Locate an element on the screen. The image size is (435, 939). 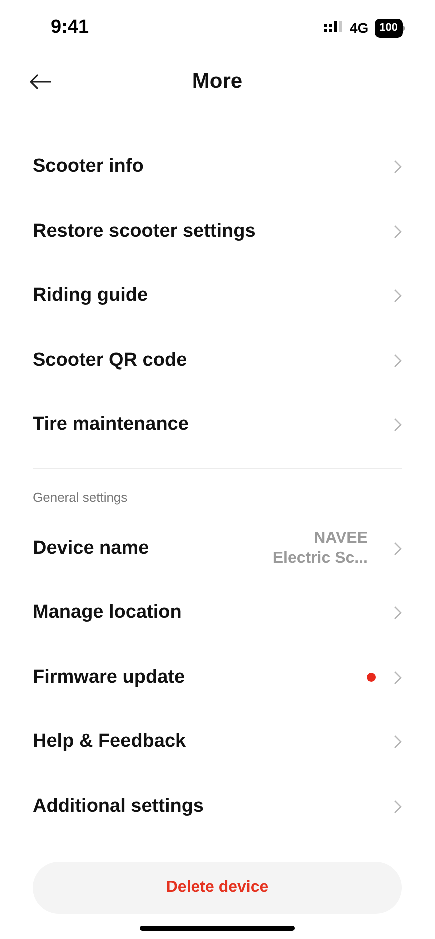
network-label: 4G is located at coordinates (359, 28).